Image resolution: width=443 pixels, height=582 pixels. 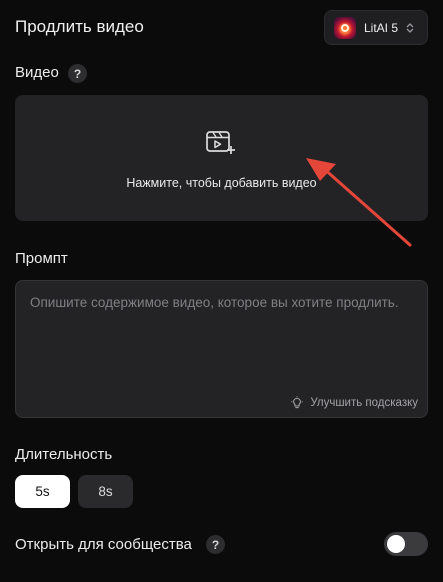 What do you see at coordinates (79, 26) in the screenshot?
I see `page-title: Продлить видео` at bounding box center [79, 26].